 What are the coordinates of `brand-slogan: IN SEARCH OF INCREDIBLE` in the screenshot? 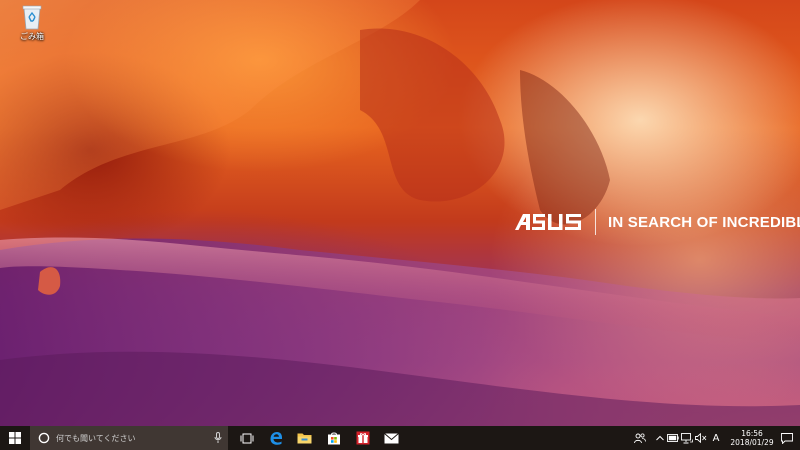 It's located at (704, 222).